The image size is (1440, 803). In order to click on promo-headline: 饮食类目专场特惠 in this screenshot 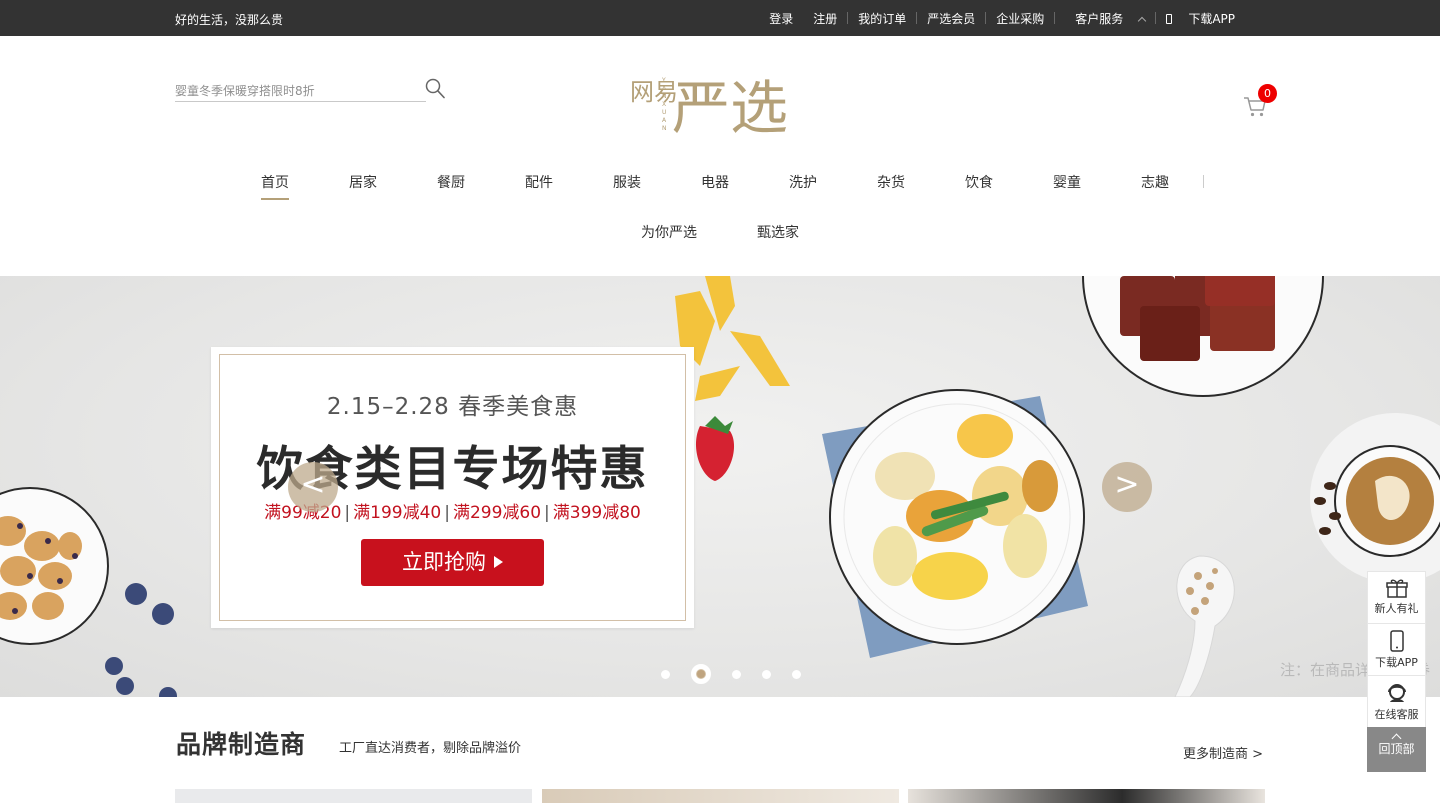, I will do `click(452, 469)`.